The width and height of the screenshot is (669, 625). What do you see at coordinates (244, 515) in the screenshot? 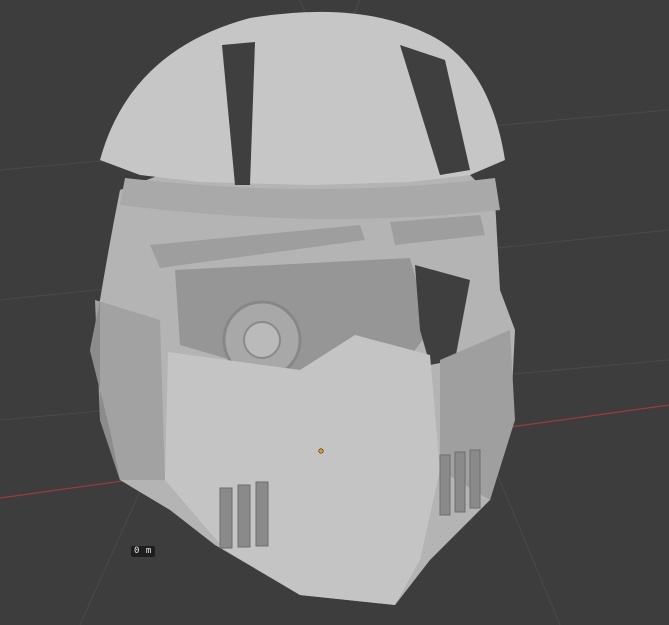
I see `chin-vent-left` at bounding box center [244, 515].